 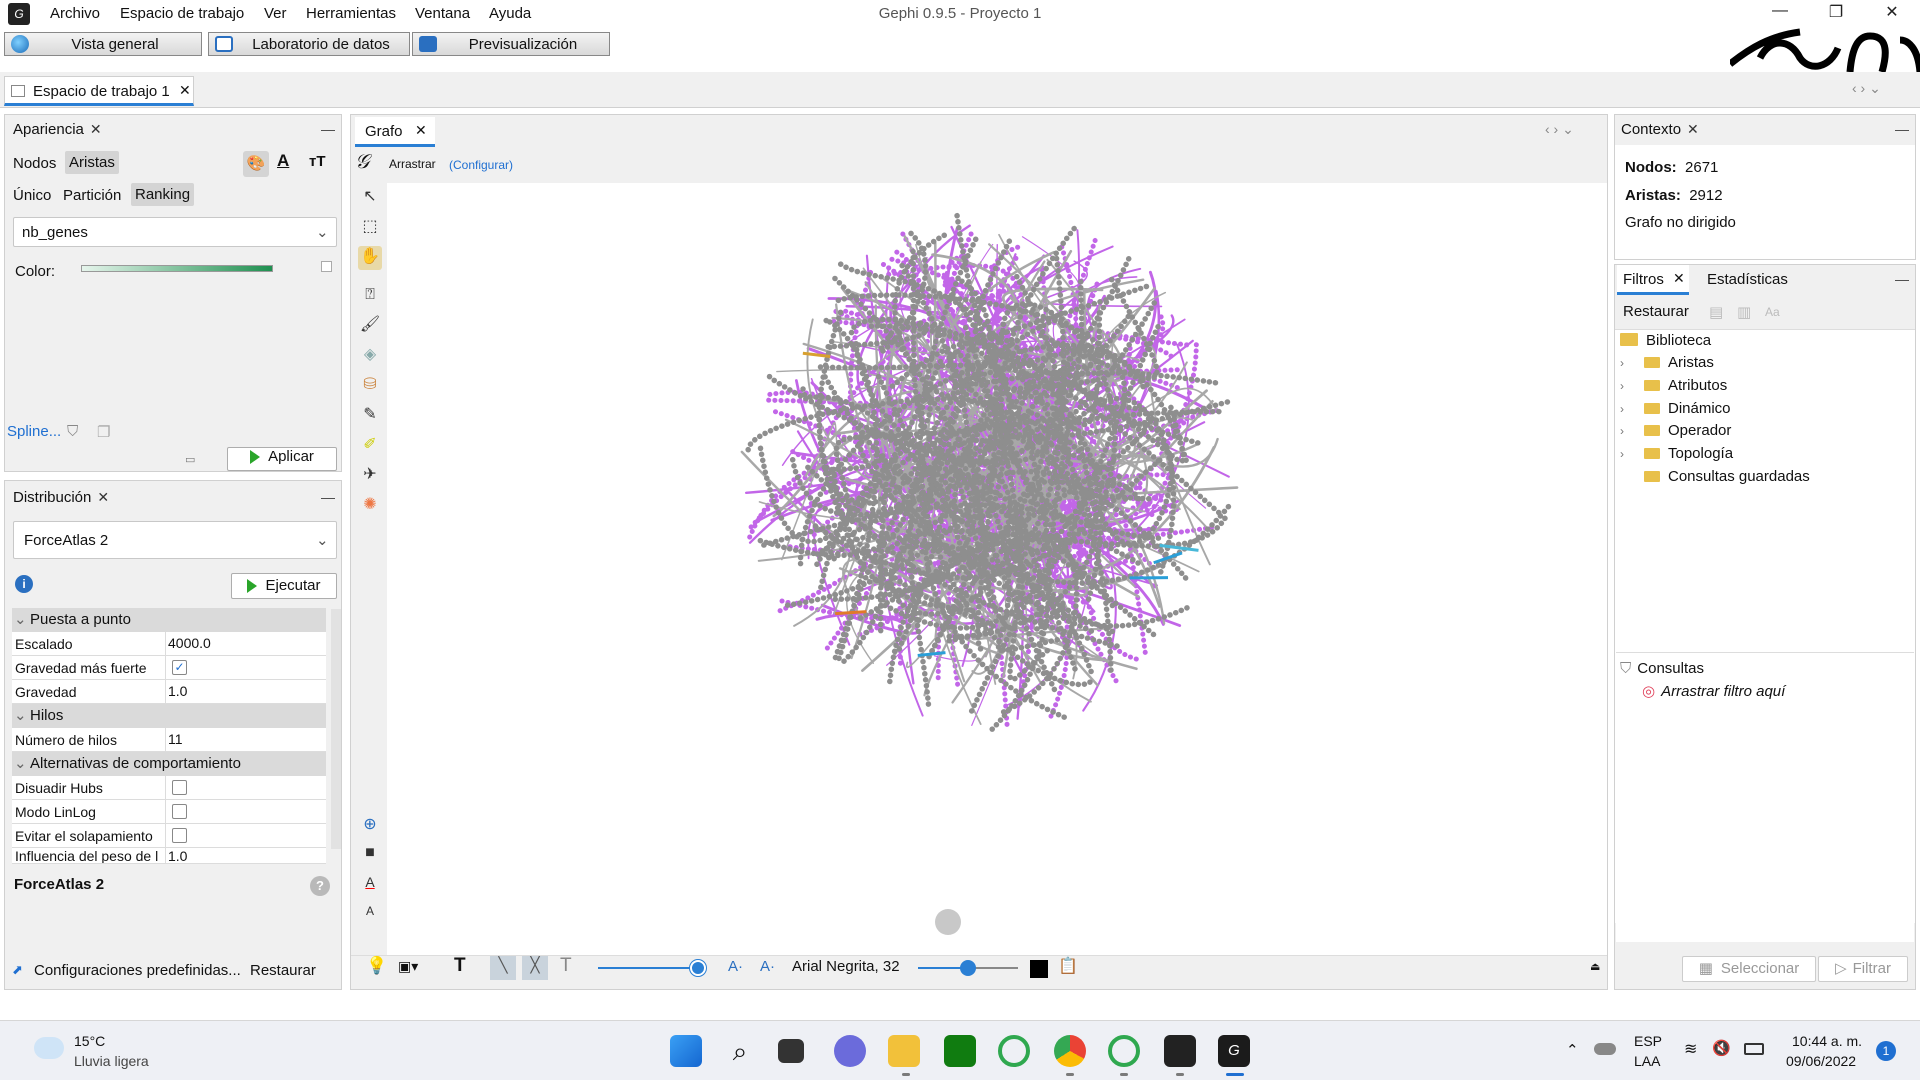 What do you see at coordinates (1693, 129) in the screenshot?
I see `context-close-icon: ✕` at bounding box center [1693, 129].